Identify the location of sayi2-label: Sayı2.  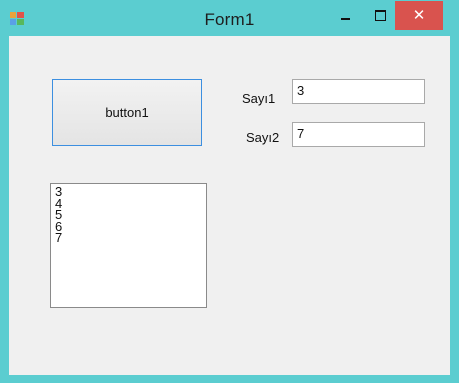
(263, 137).